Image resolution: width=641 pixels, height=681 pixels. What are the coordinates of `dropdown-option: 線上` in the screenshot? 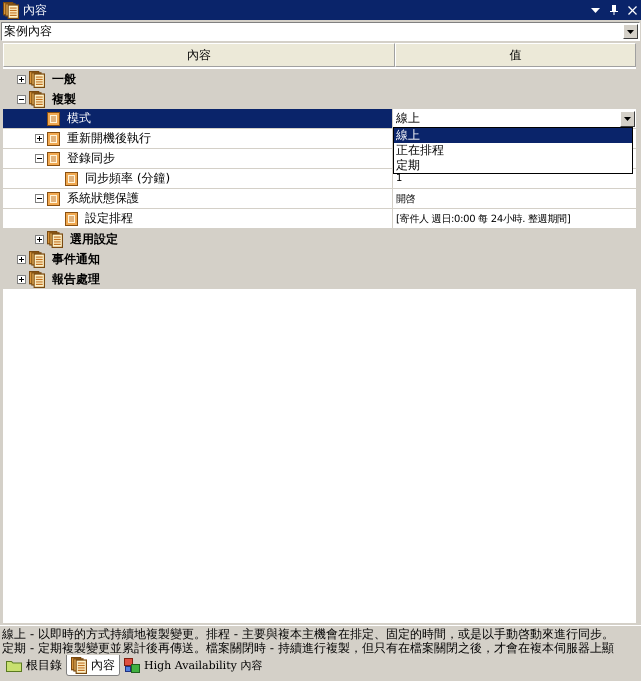 It's located at (513, 135).